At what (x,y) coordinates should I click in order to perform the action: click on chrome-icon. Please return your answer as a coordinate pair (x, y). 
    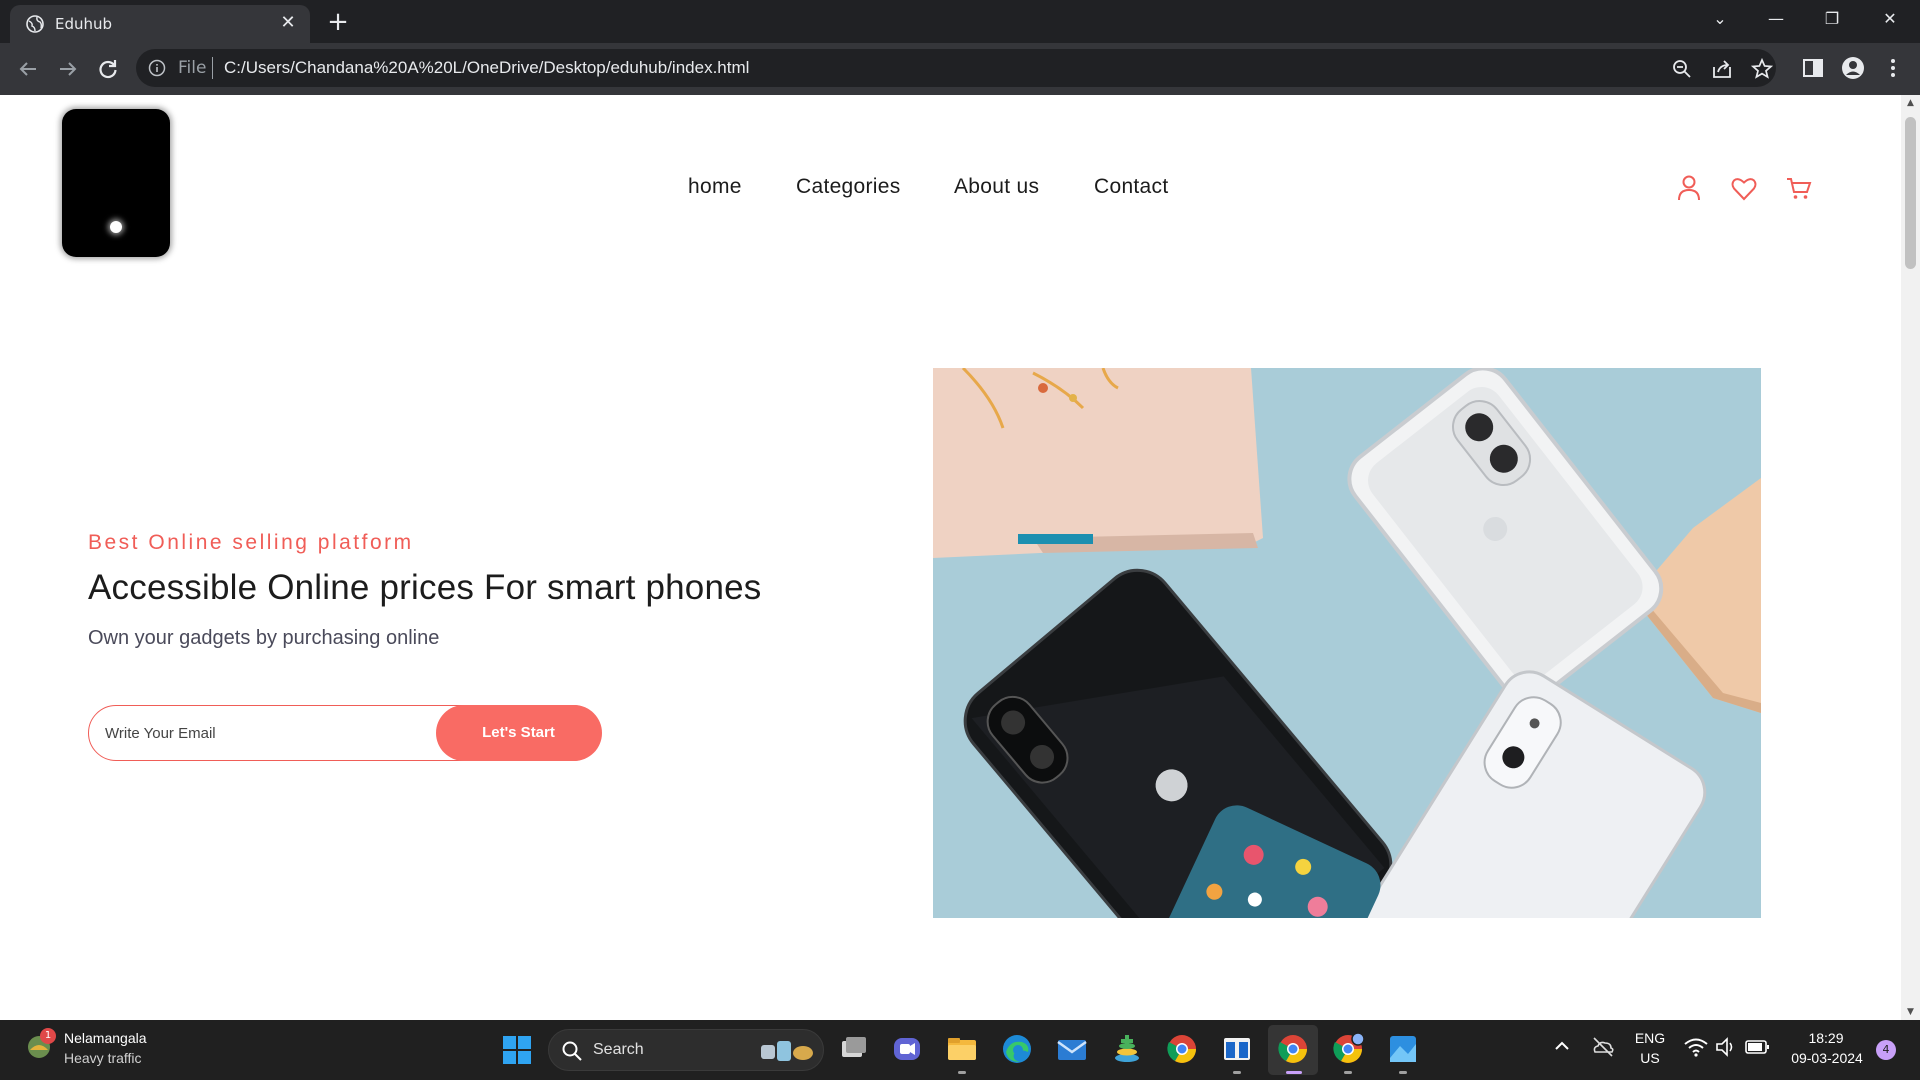
    Looking at the image, I should click on (1182, 1049).